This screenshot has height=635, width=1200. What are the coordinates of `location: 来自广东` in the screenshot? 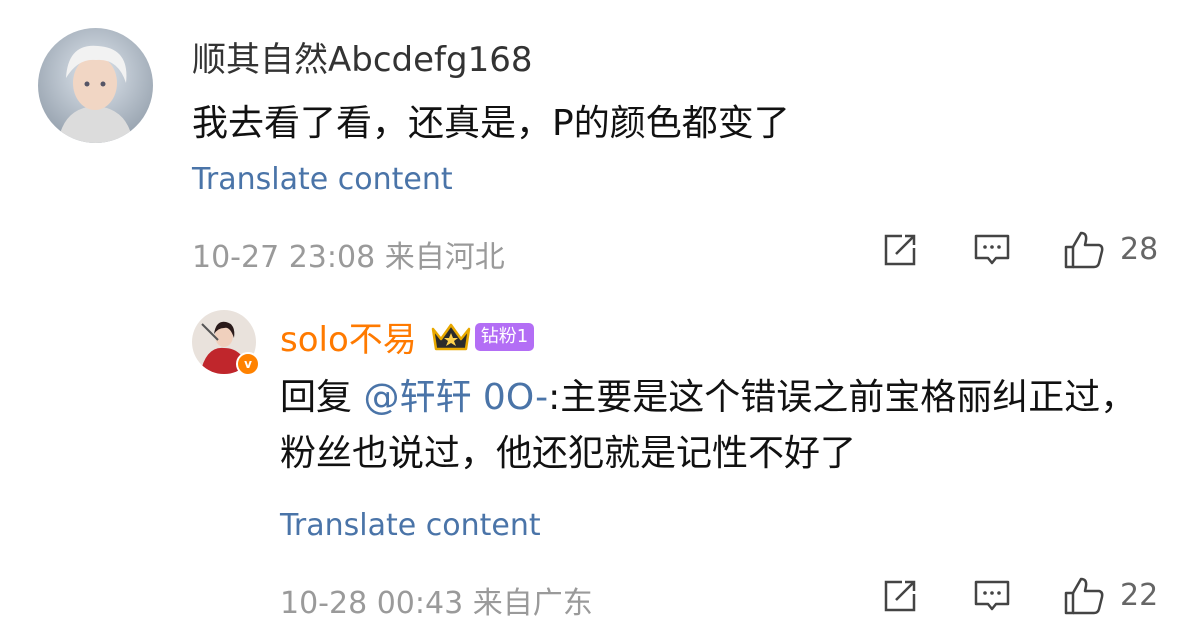 It's located at (532, 603).